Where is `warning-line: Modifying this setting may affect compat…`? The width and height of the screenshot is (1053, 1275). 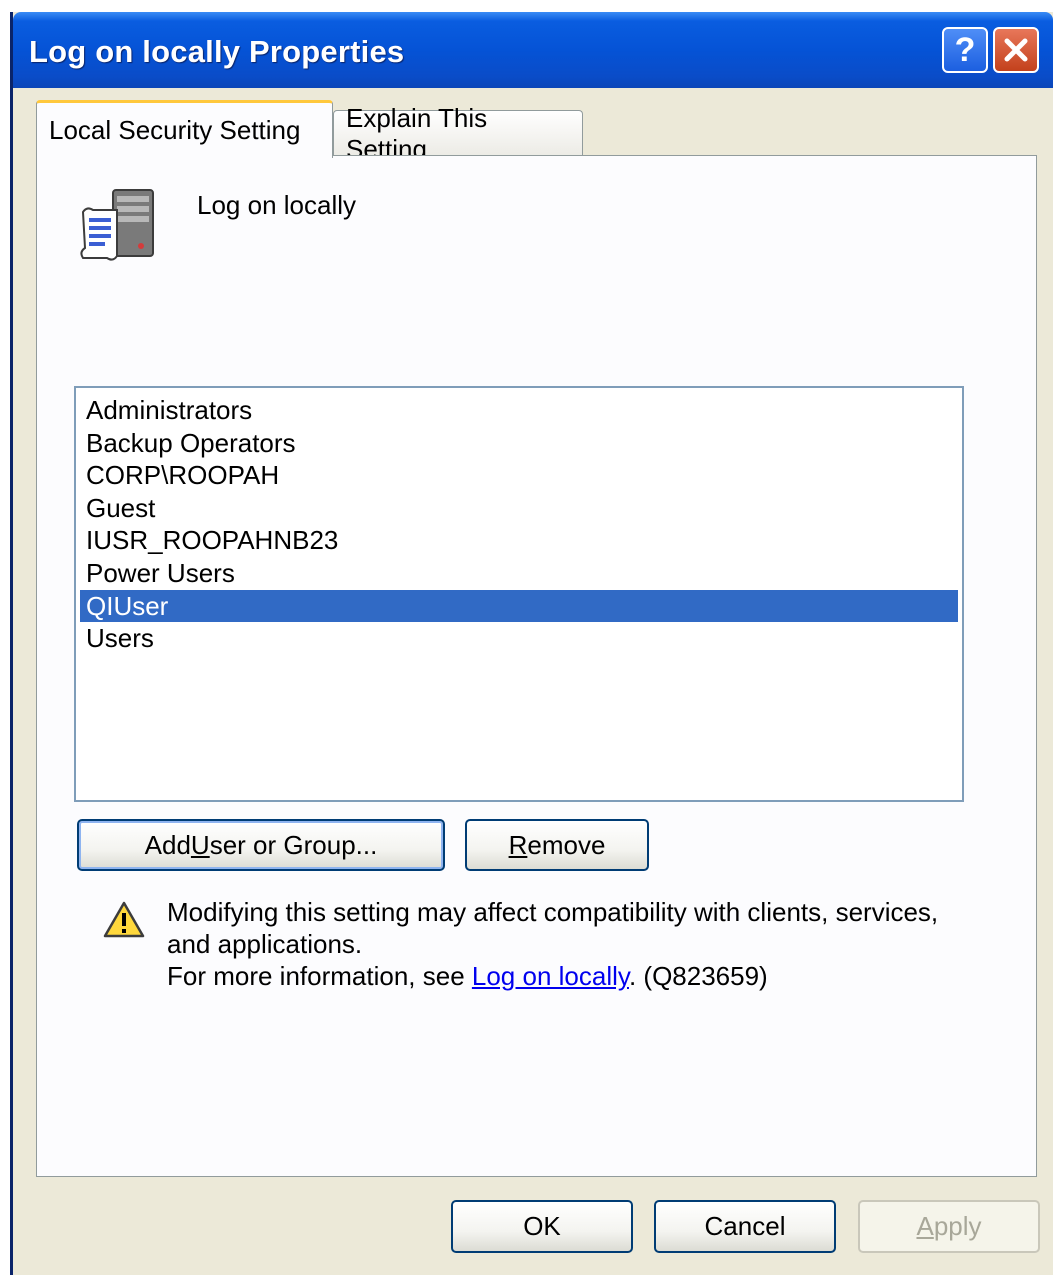
warning-line: Modifying this setting may affect compat… is located at coordinates (553, 912).